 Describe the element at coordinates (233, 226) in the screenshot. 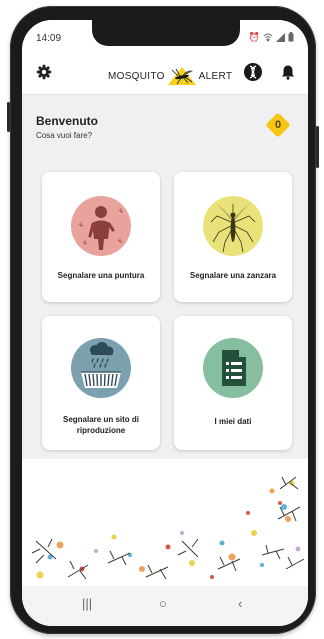

I see `mosquito-icon` at that location.